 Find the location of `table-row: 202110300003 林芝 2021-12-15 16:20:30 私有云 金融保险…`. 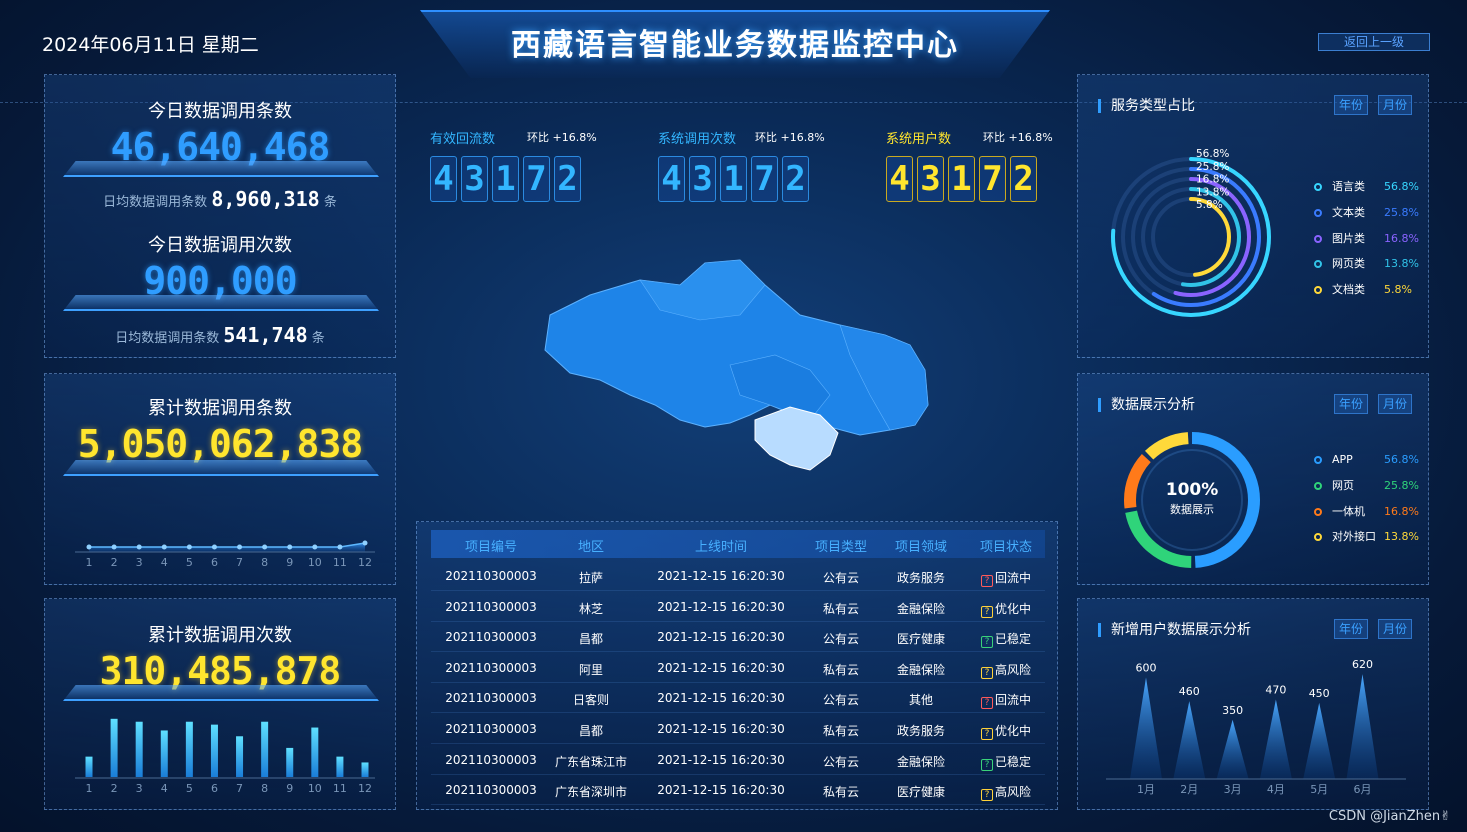

table-row: 202110300003 林芝 2021-12-15 16:20:30 私有云 金融保险… is located at coordinates (738, 607).